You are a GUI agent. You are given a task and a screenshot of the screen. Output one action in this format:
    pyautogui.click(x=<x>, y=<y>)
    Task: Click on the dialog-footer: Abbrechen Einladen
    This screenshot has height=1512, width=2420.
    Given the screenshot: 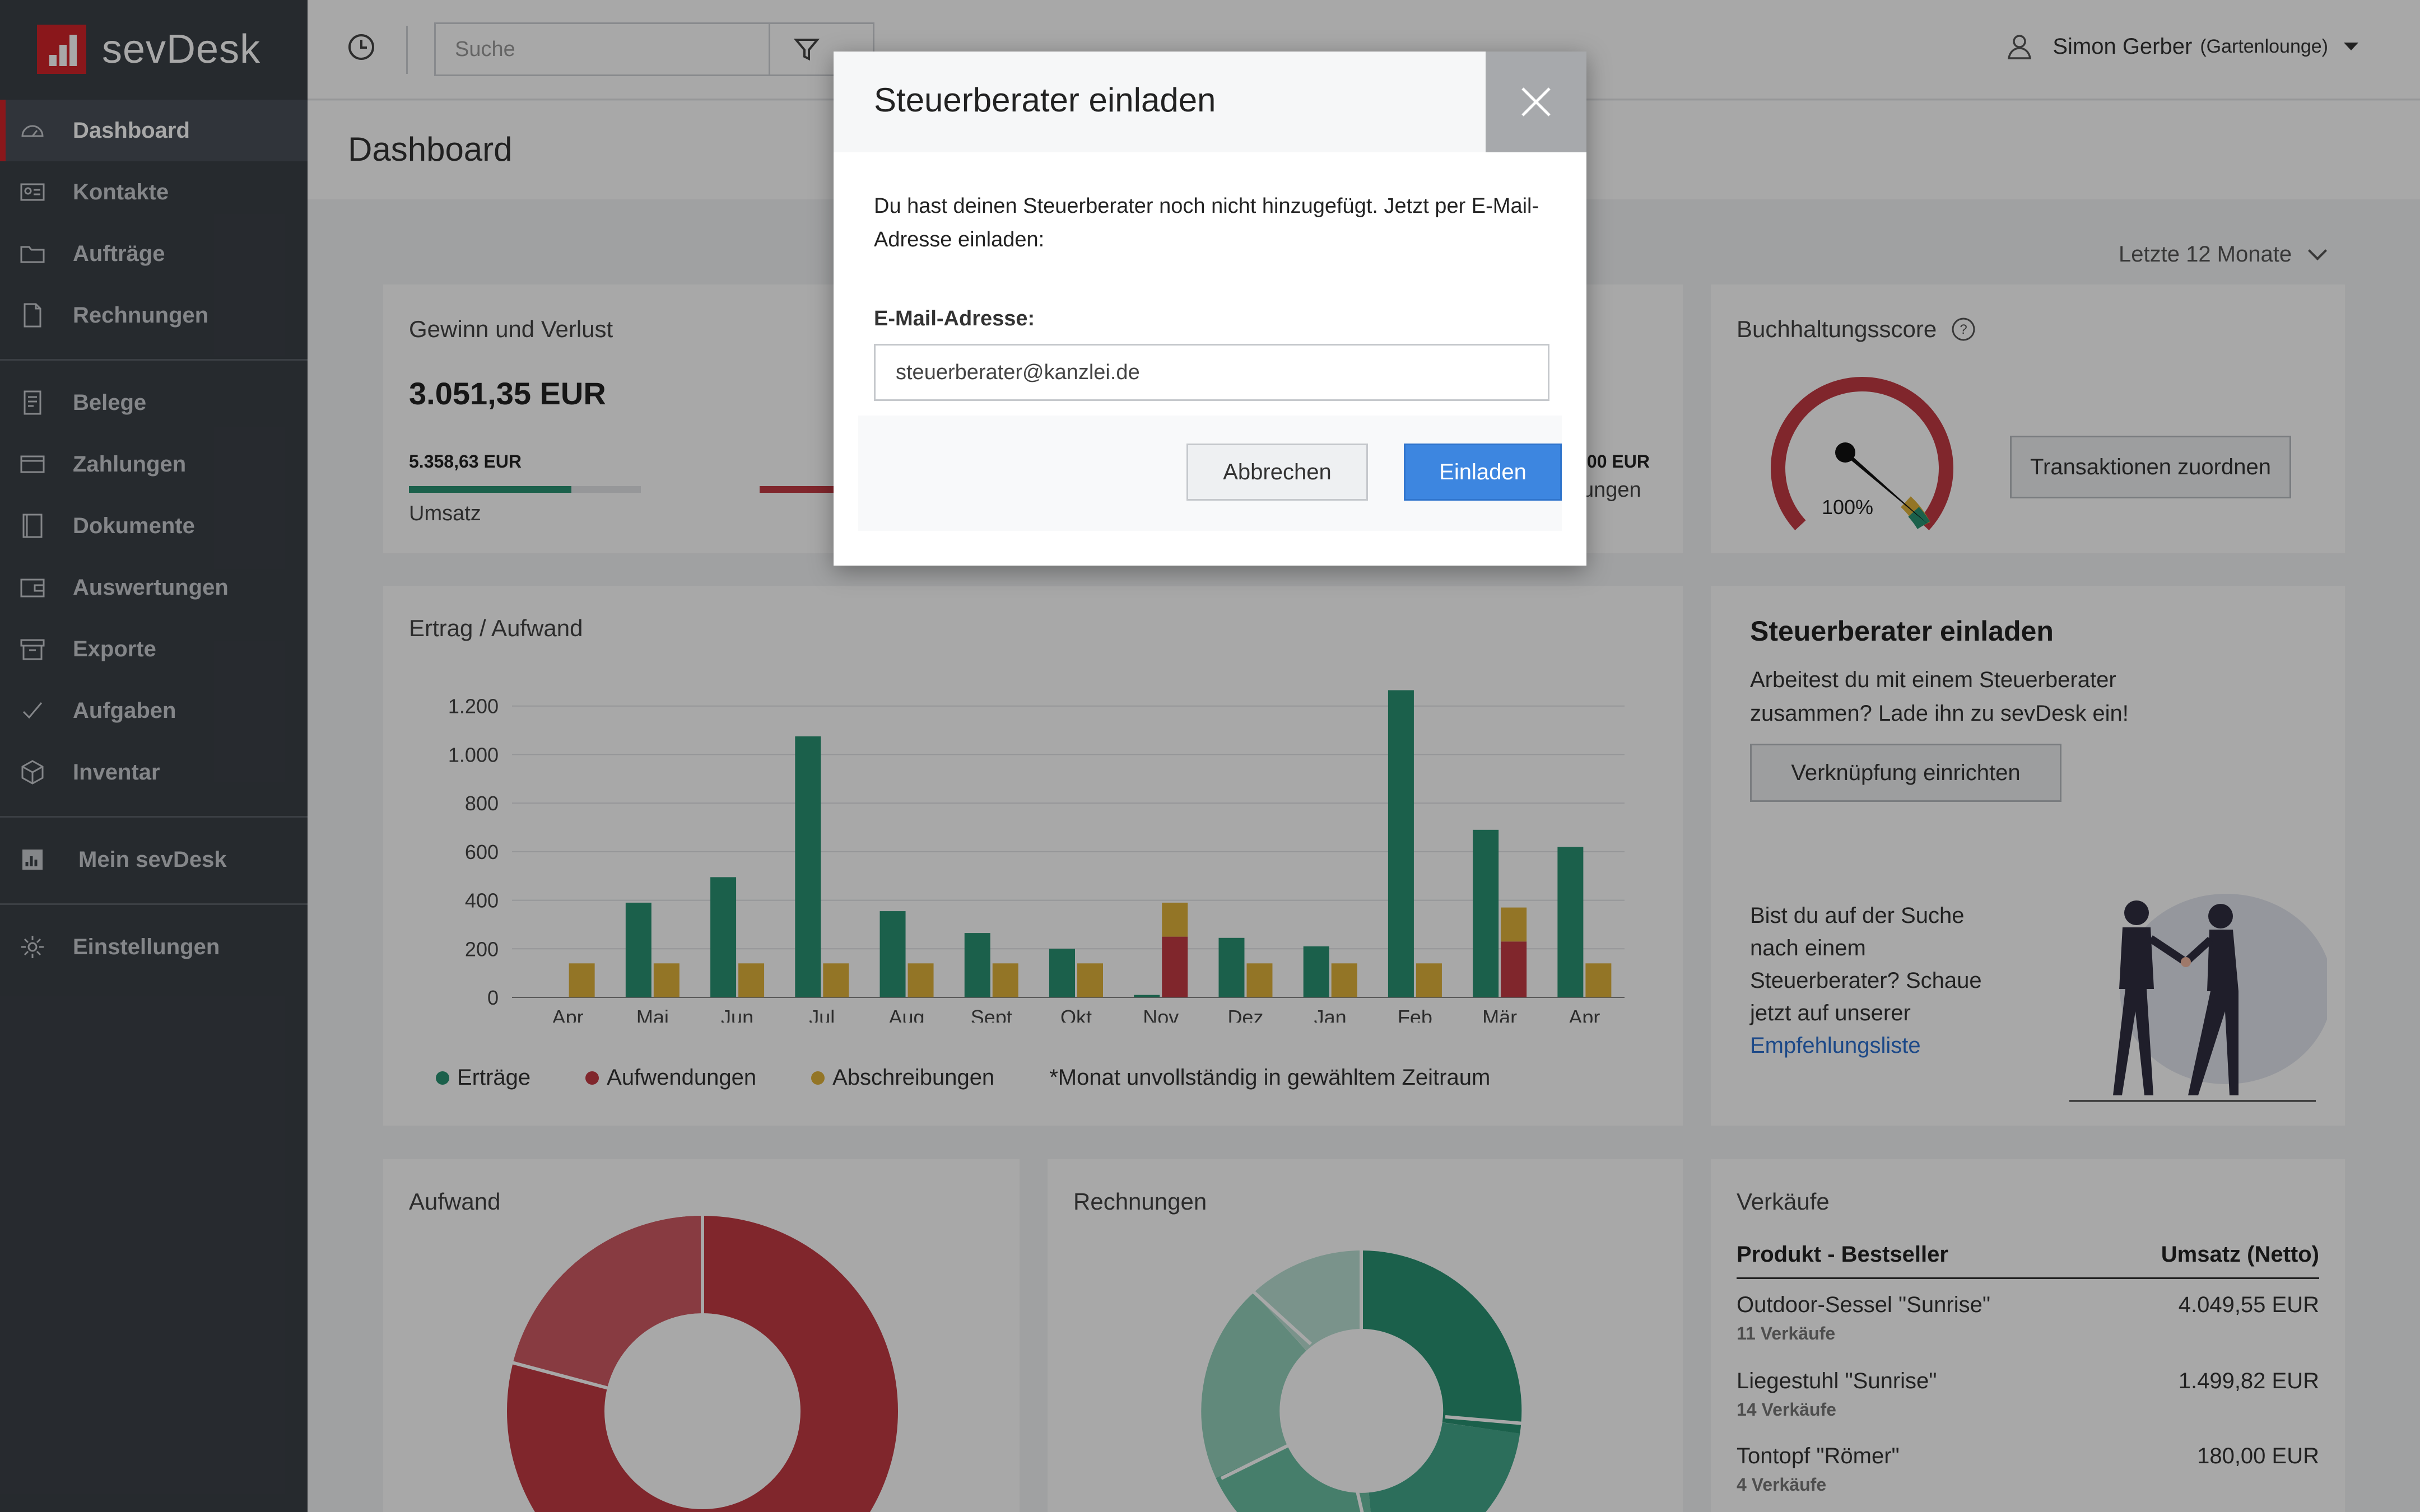 What is the action you would take?
    pyautogui.click(x=1210, y=474)
    